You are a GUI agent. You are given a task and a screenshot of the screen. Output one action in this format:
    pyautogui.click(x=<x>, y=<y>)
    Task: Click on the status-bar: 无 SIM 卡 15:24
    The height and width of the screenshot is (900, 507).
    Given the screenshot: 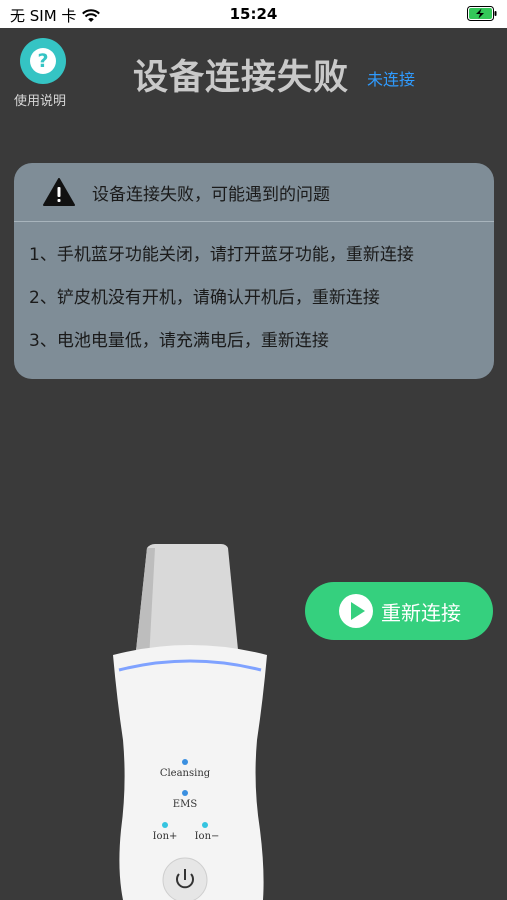 What is the action you would take?
    pyautogui.click(x=253, y=14)
    